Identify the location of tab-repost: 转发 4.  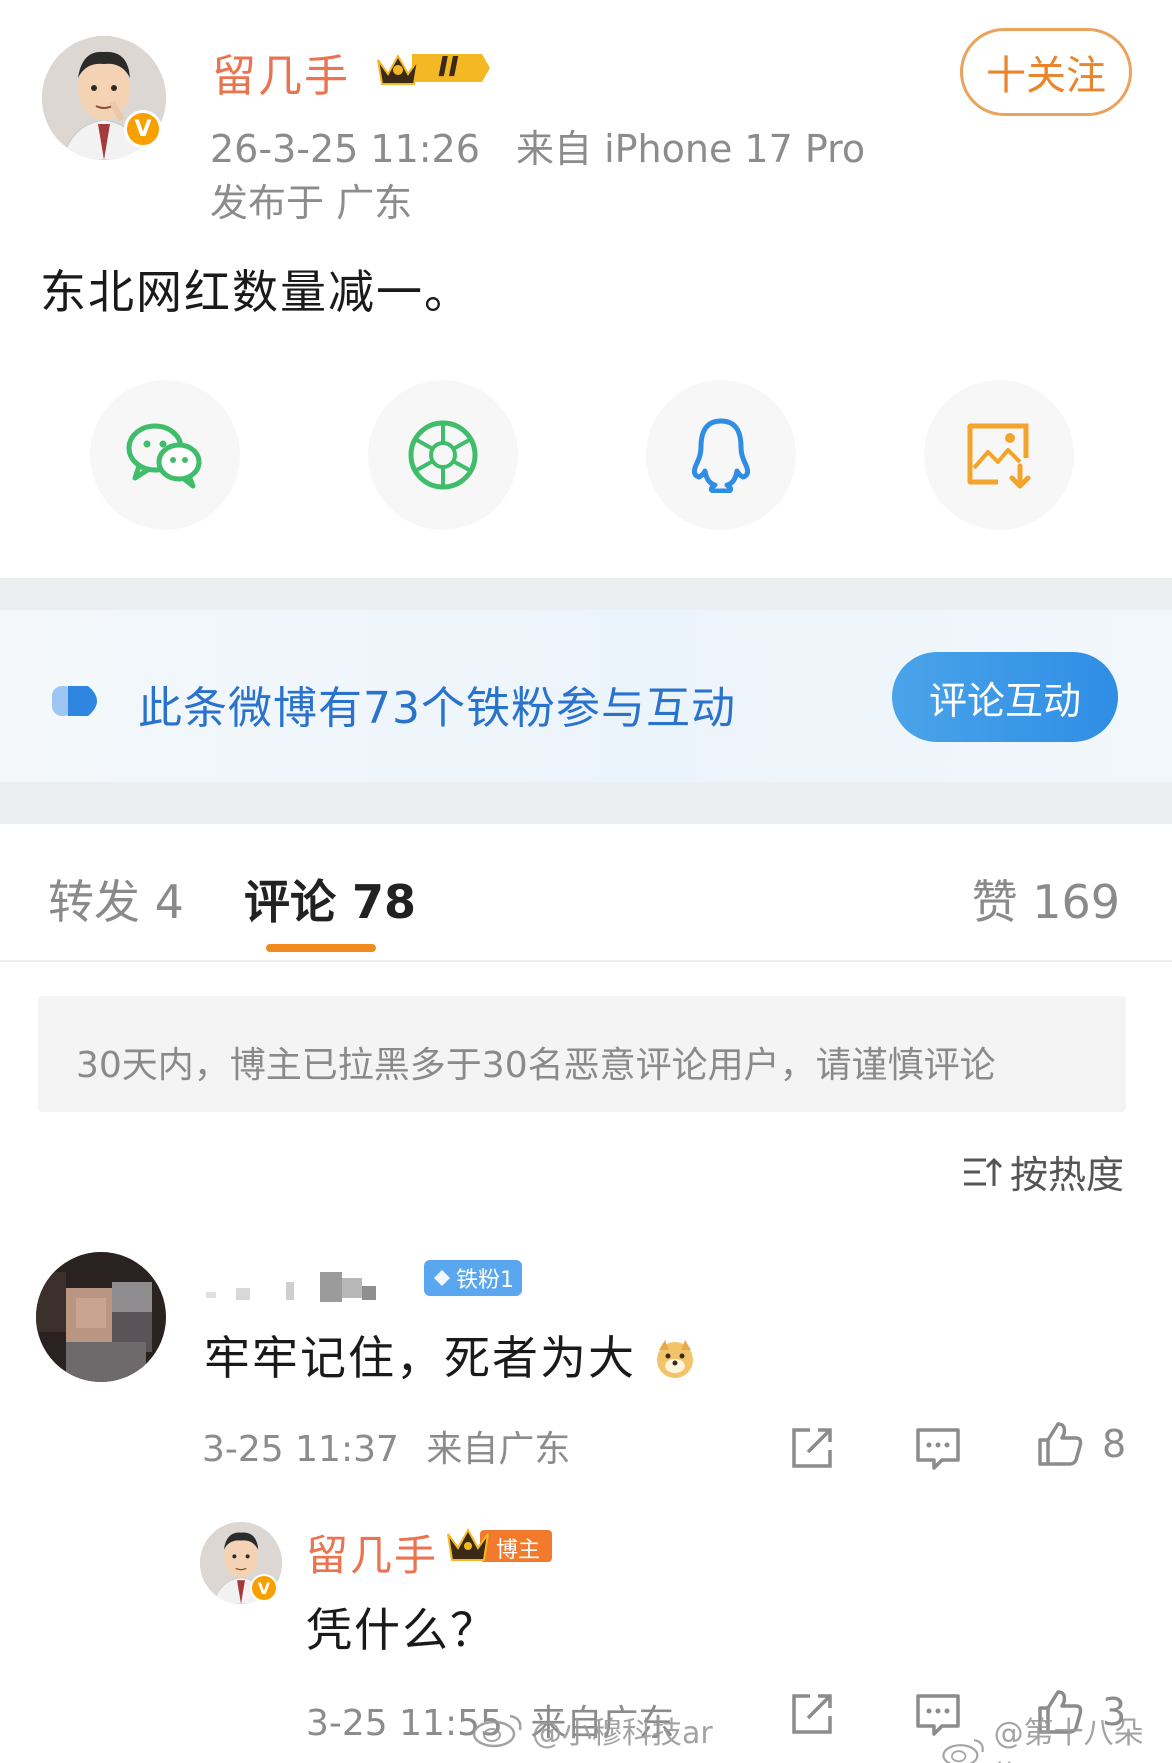
(116, 899).